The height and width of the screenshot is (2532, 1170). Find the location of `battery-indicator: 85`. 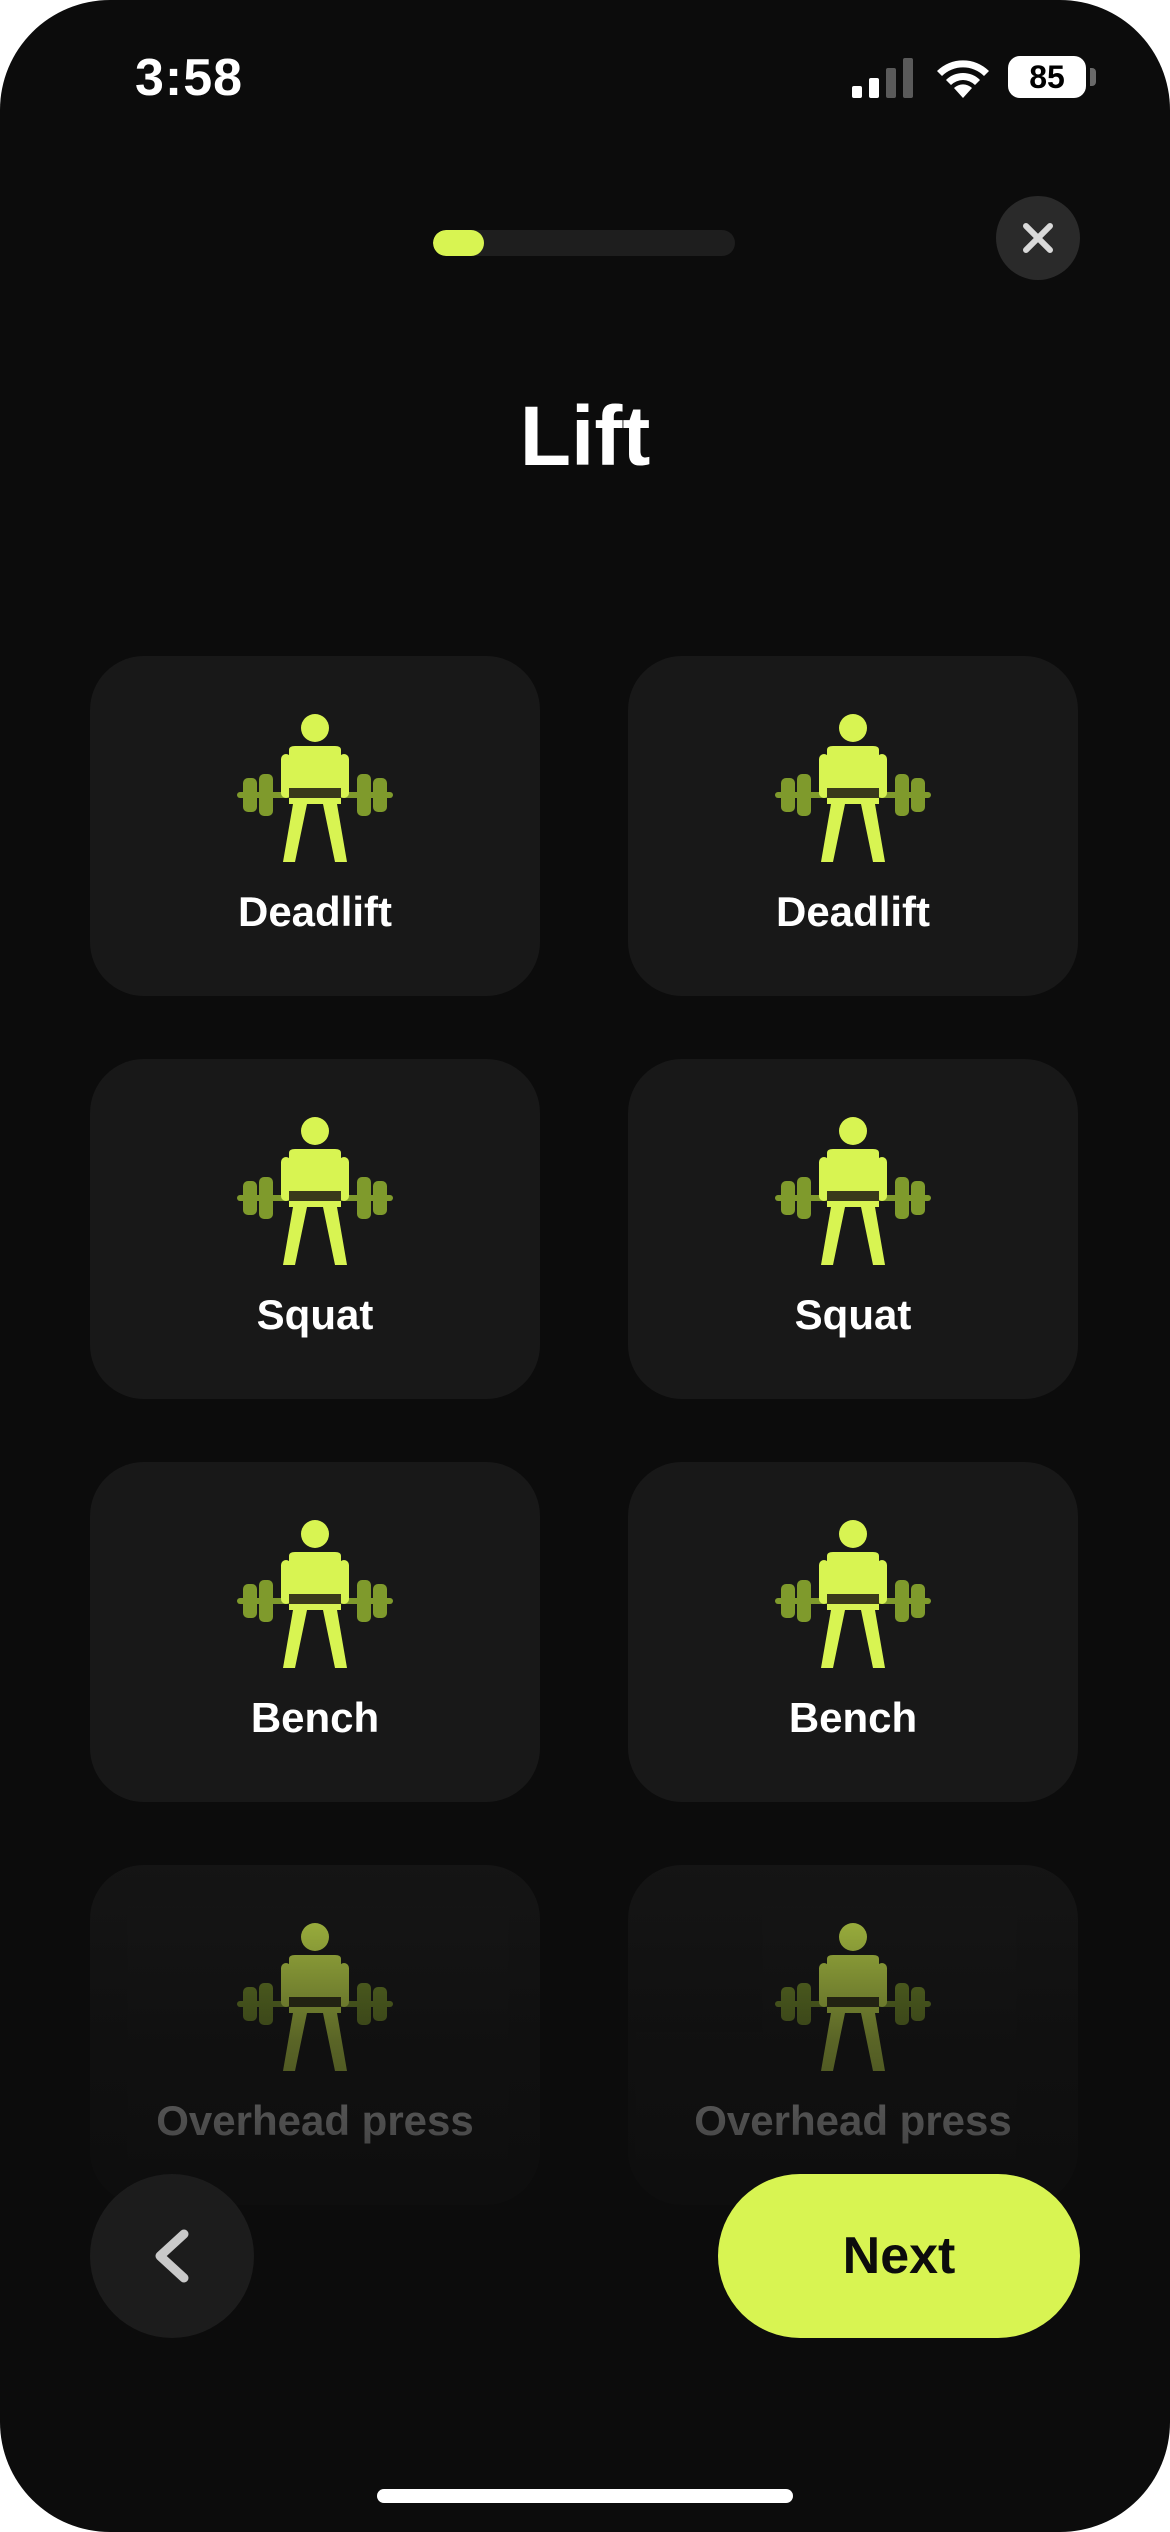

battery-indicator: 85 is located at coordinates (1047, 77).